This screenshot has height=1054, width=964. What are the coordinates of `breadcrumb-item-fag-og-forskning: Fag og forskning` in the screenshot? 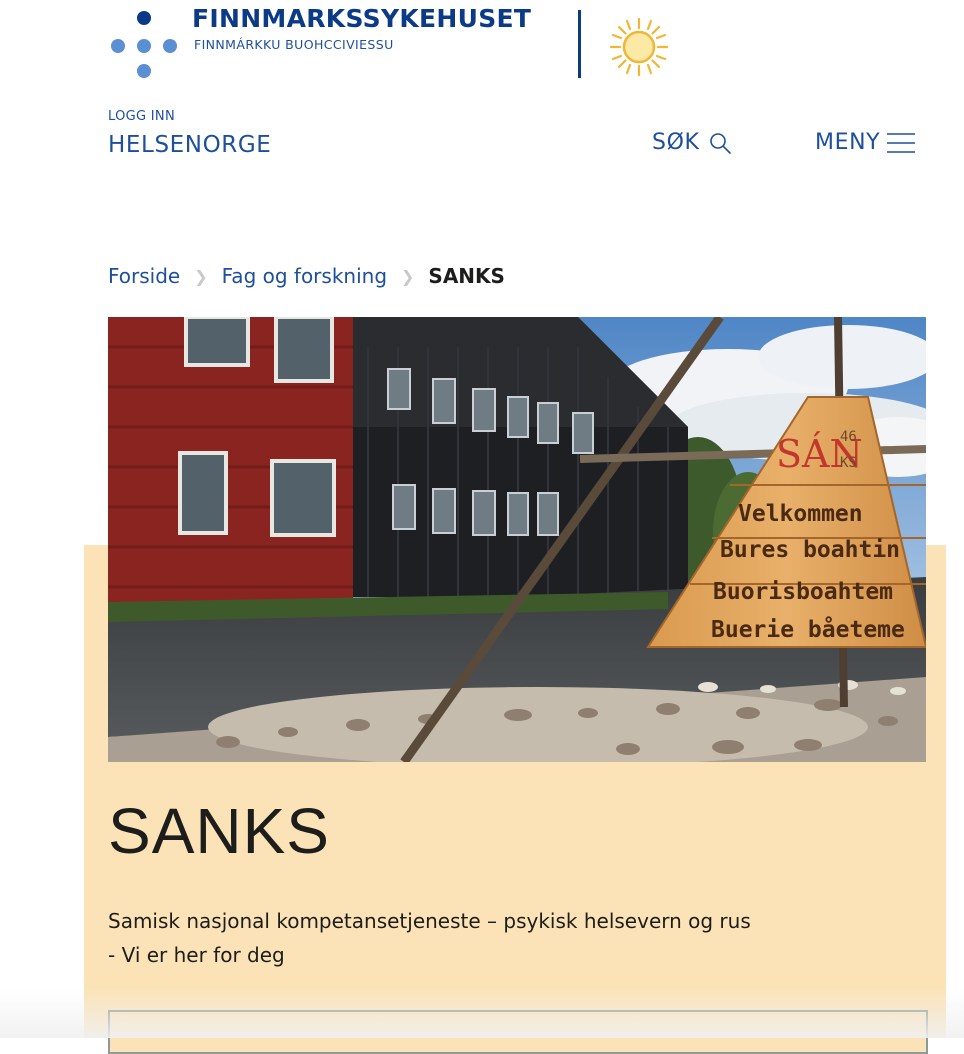 It's located at (304, 276).